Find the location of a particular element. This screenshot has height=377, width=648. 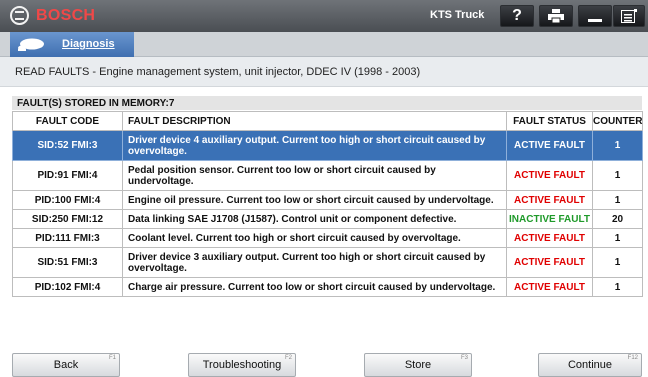

fault-code: SID:250 FMI:12 is located at coordinates (67, 219).